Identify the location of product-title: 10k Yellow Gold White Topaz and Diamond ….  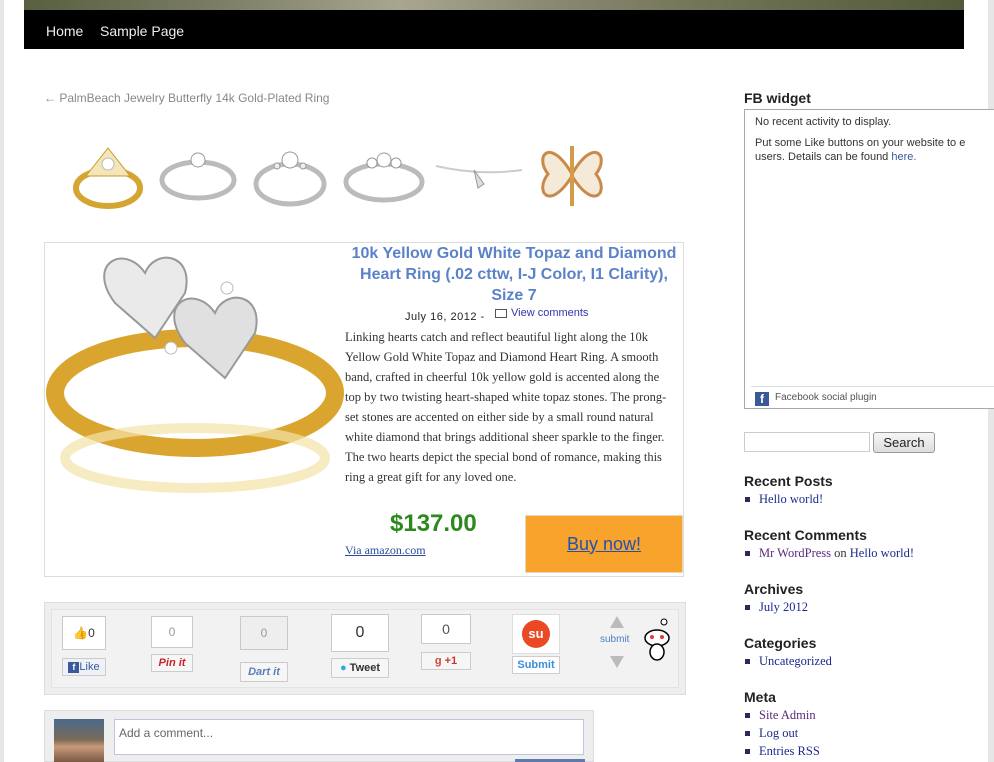
(514, 274).